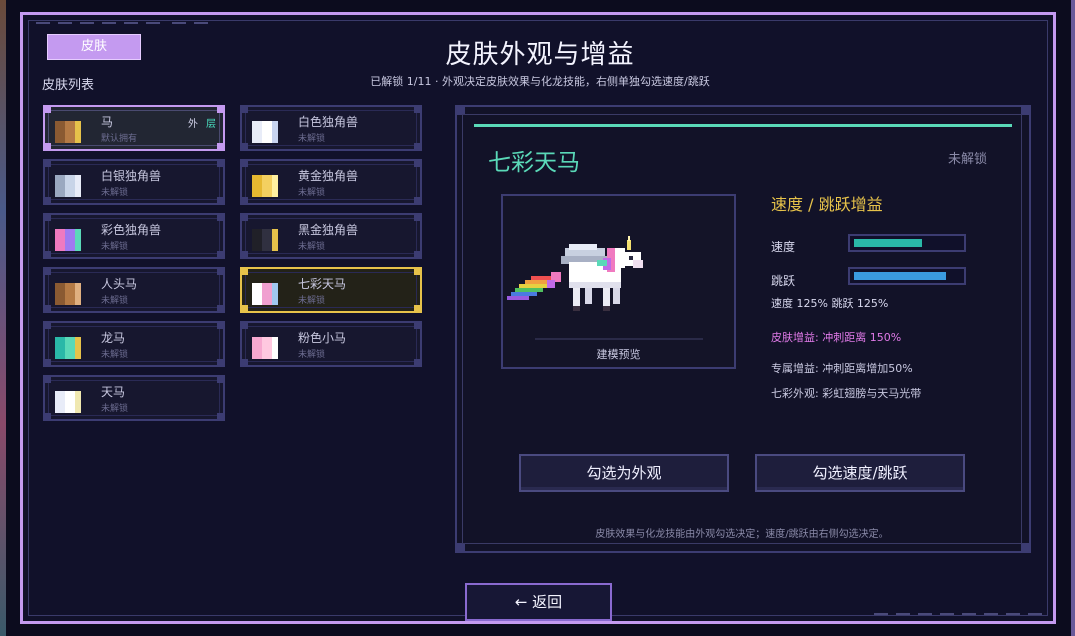  I want to click on exclusive-bonus: 专属增益: 冲刺距离增加50%, so click(842, 368).